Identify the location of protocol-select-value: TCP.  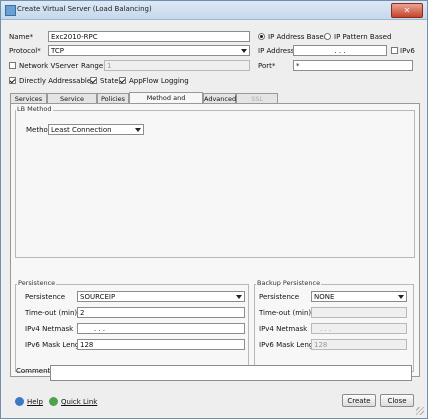
(57, 51).